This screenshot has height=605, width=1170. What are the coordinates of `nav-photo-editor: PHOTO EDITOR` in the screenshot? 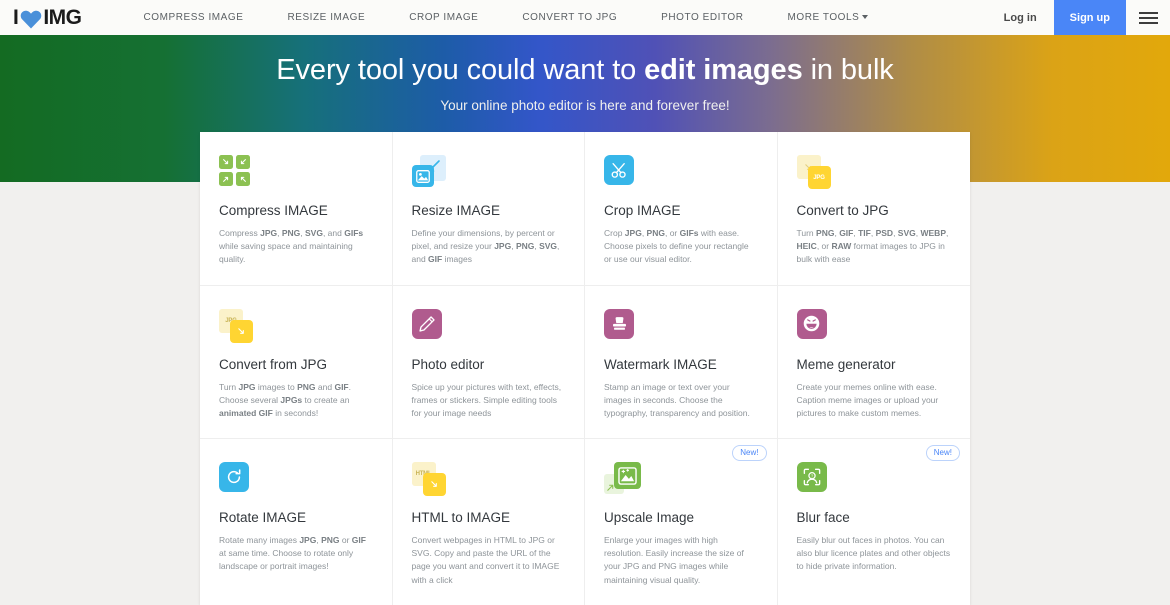 It's located at (702, 17).